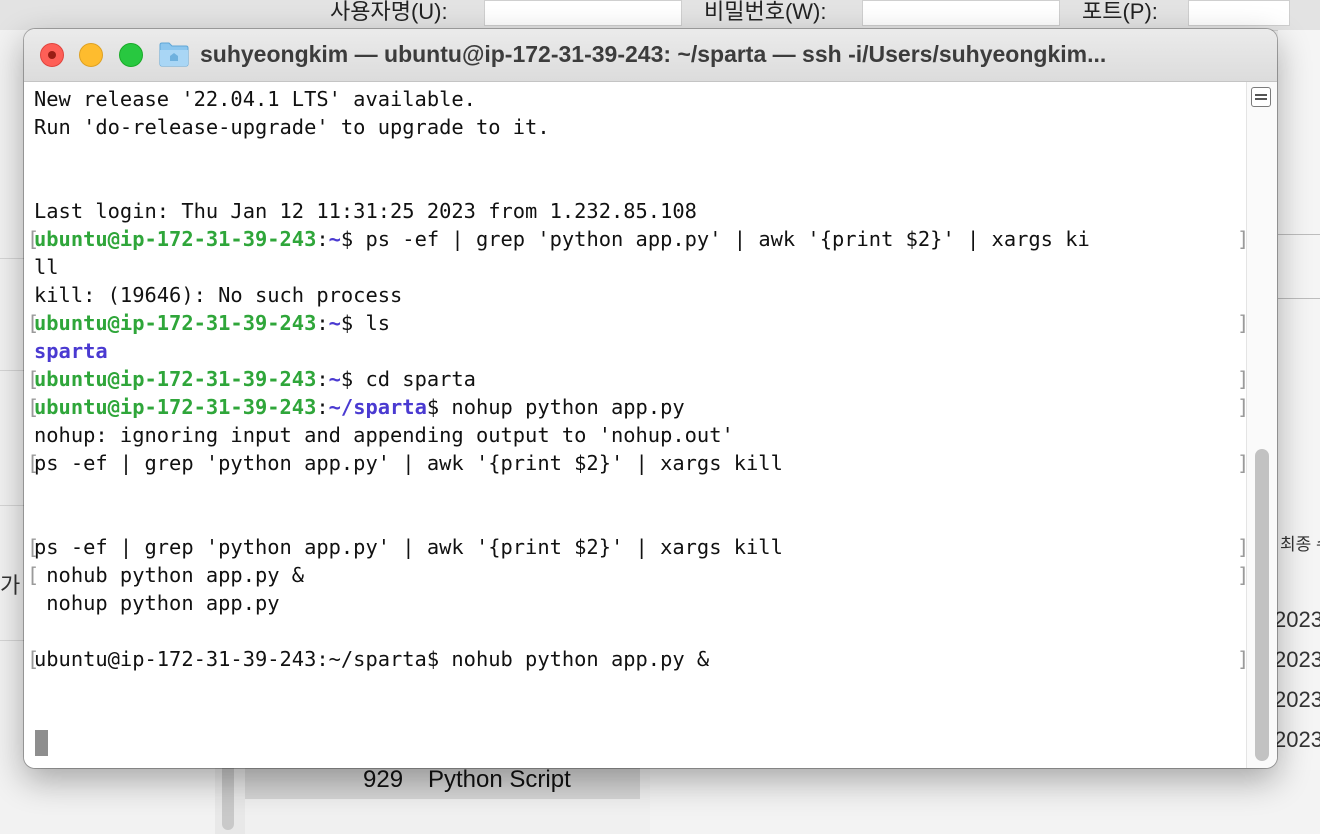  I want to click on password-label: 비밀번호(W):, so click(765, 12).